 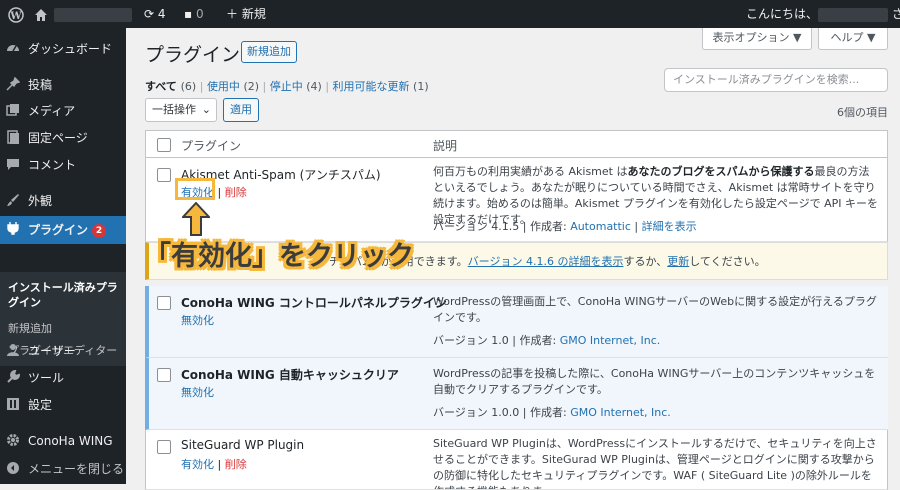 I want to click on media-icon, so click(x=14, y=111).